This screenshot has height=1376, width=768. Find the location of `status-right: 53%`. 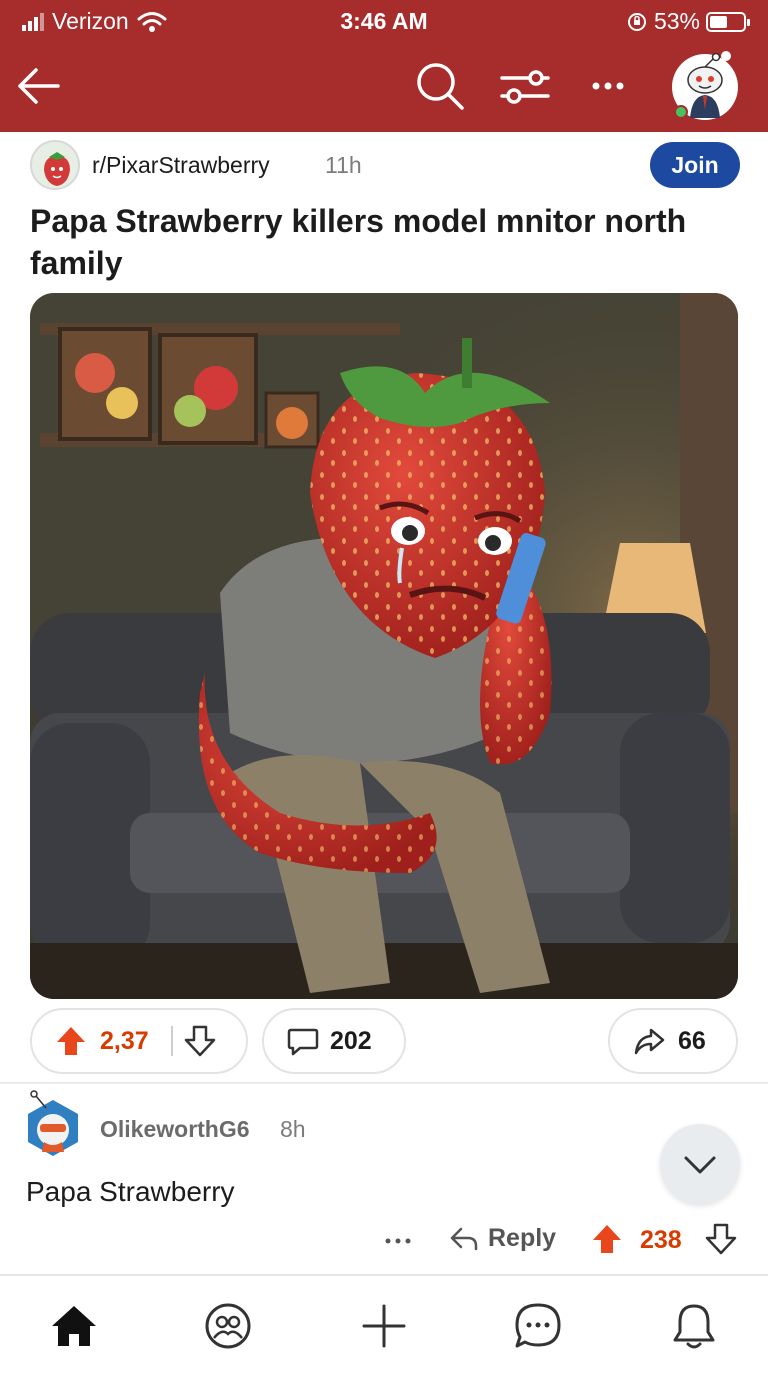

status-right: 53% is located at coordinates (688, 21).